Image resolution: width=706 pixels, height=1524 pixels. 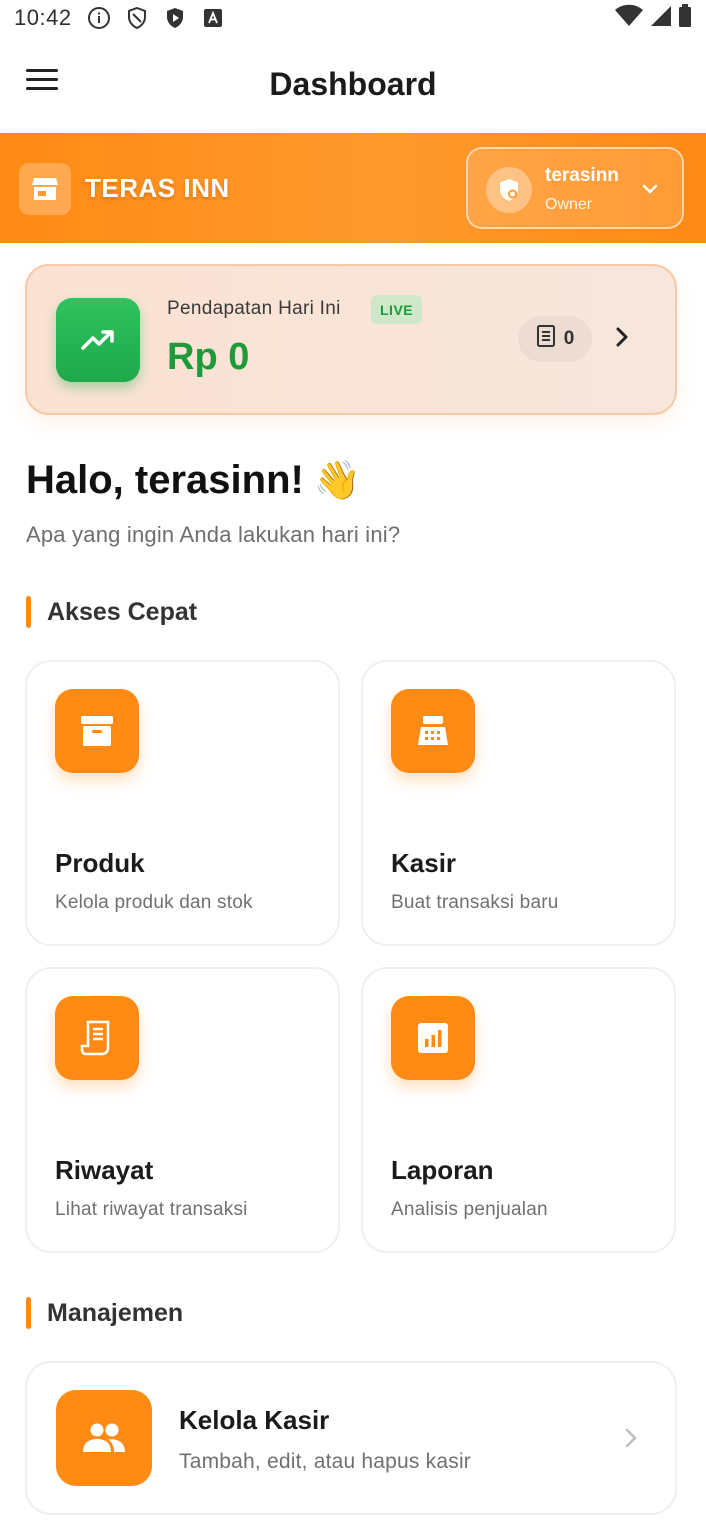 What do you see at coordinates (433, 731) in the screenshot?
I see `cash-register-icon` at bounding box center [433, 731].